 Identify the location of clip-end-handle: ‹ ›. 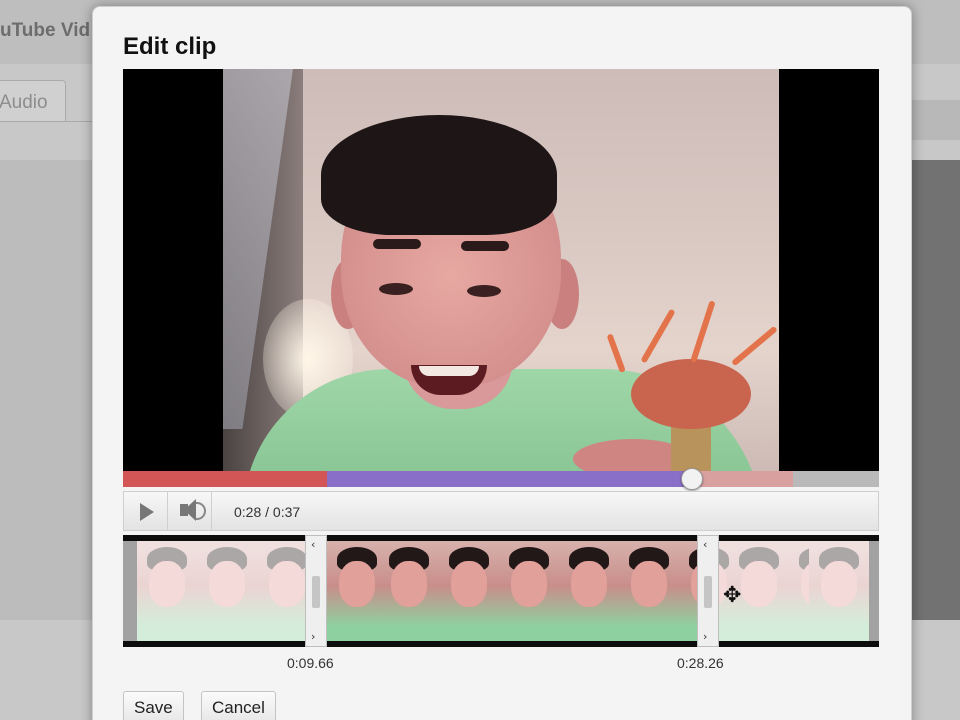
(708, 591).